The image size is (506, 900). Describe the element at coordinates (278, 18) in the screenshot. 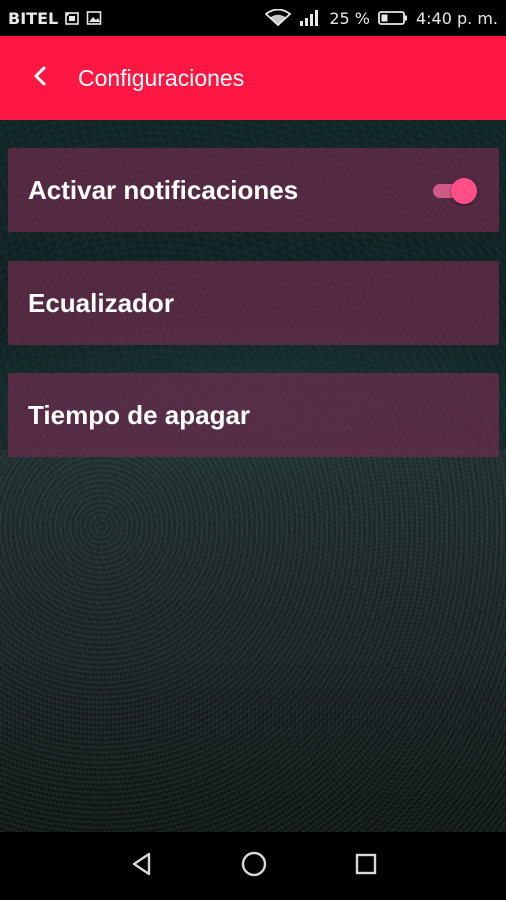

I see `wifi-icon` at that location.